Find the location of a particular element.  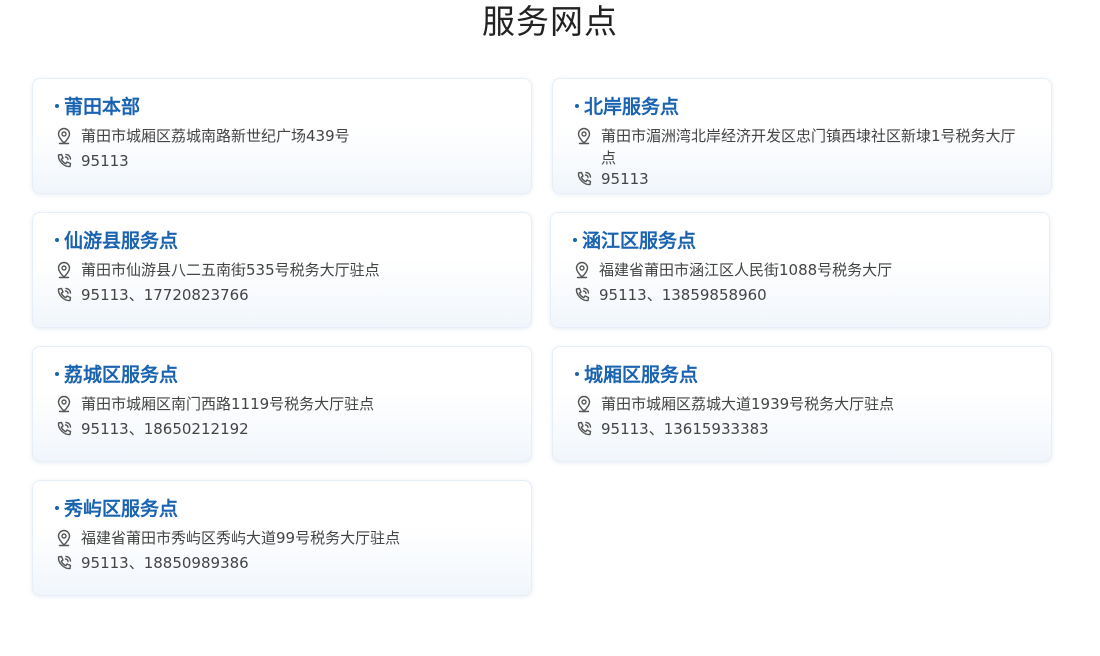

address-text: 莆田市仙游县八二五南街535号税务大厅驻点 is located at coordinates (230, 270).